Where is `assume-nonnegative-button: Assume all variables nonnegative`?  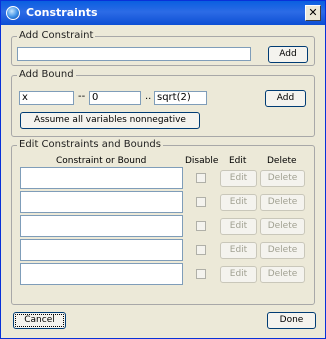
assume-nonnegative-button: Assume all variables nonnegative is located at coordinates (110, 120).